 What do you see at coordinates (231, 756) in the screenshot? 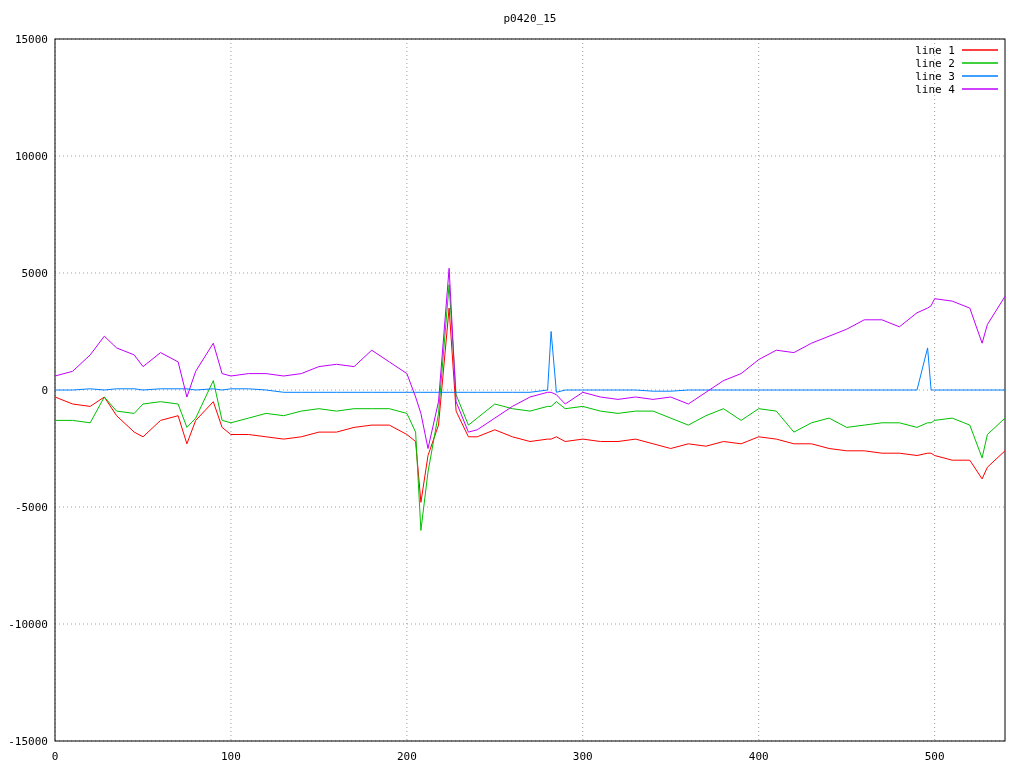
I see `x-tick-label: 100` at bounding box center [231, 756].